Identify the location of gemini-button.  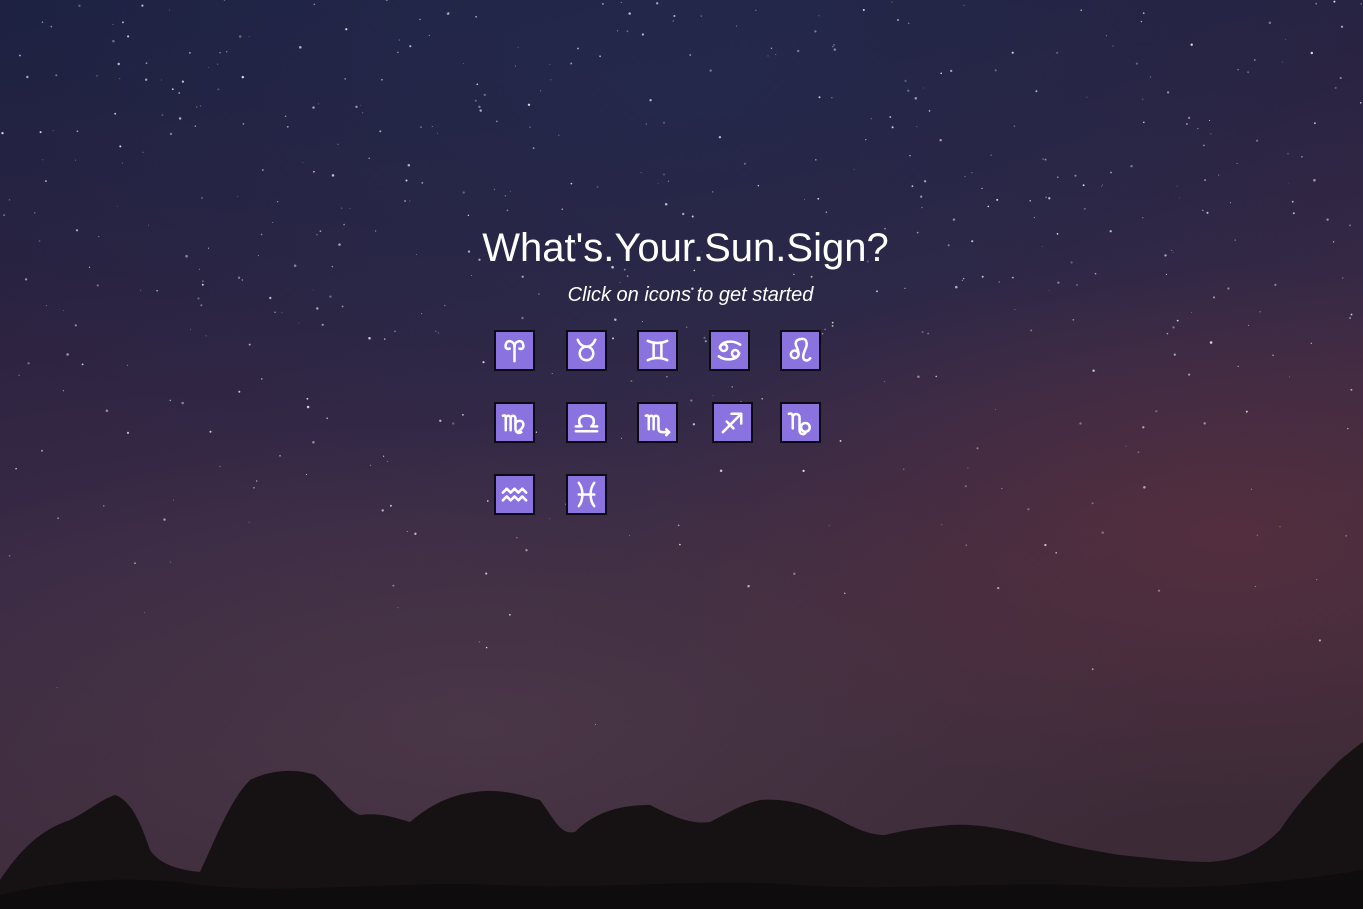
(657, 350).